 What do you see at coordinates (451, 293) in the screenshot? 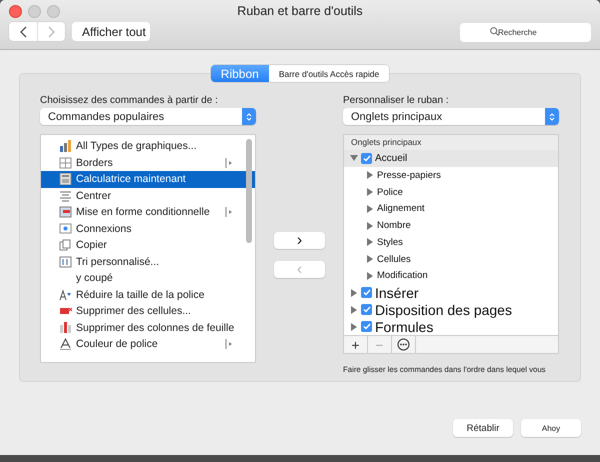
I see `ribbon-tab-row: Insérer` at bounding box center [451, 293].